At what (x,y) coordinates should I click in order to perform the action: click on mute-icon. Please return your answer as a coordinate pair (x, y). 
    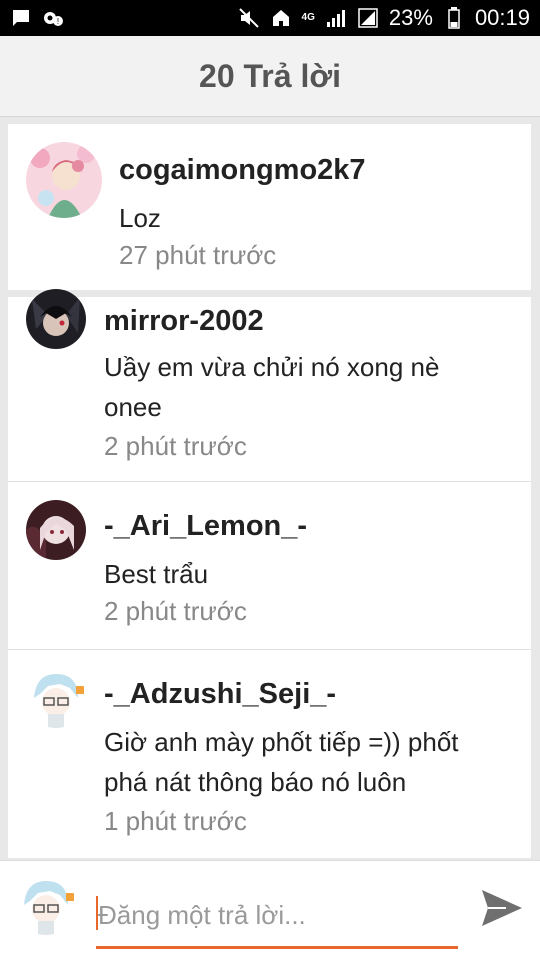
    Looking at the image, I should click on (249, 18).